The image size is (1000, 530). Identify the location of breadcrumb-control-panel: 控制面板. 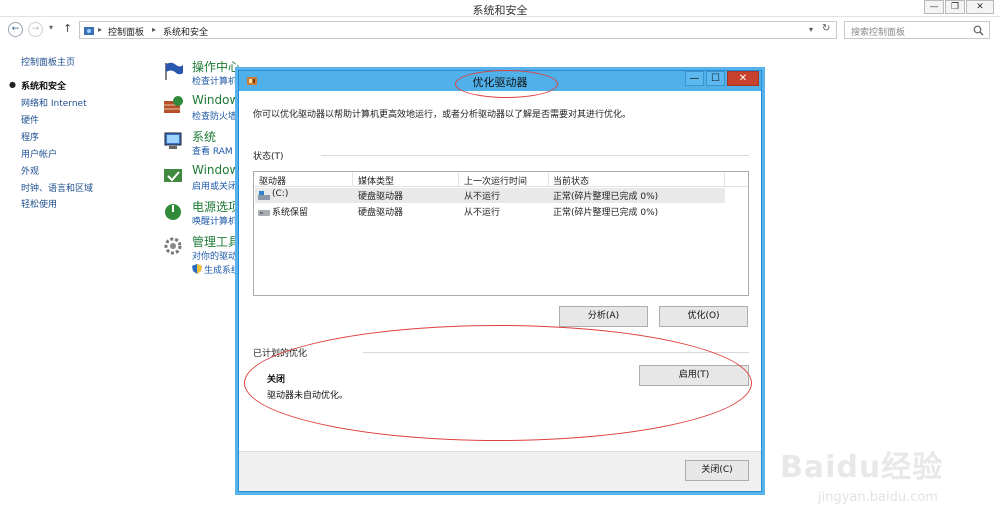
(126, 31).